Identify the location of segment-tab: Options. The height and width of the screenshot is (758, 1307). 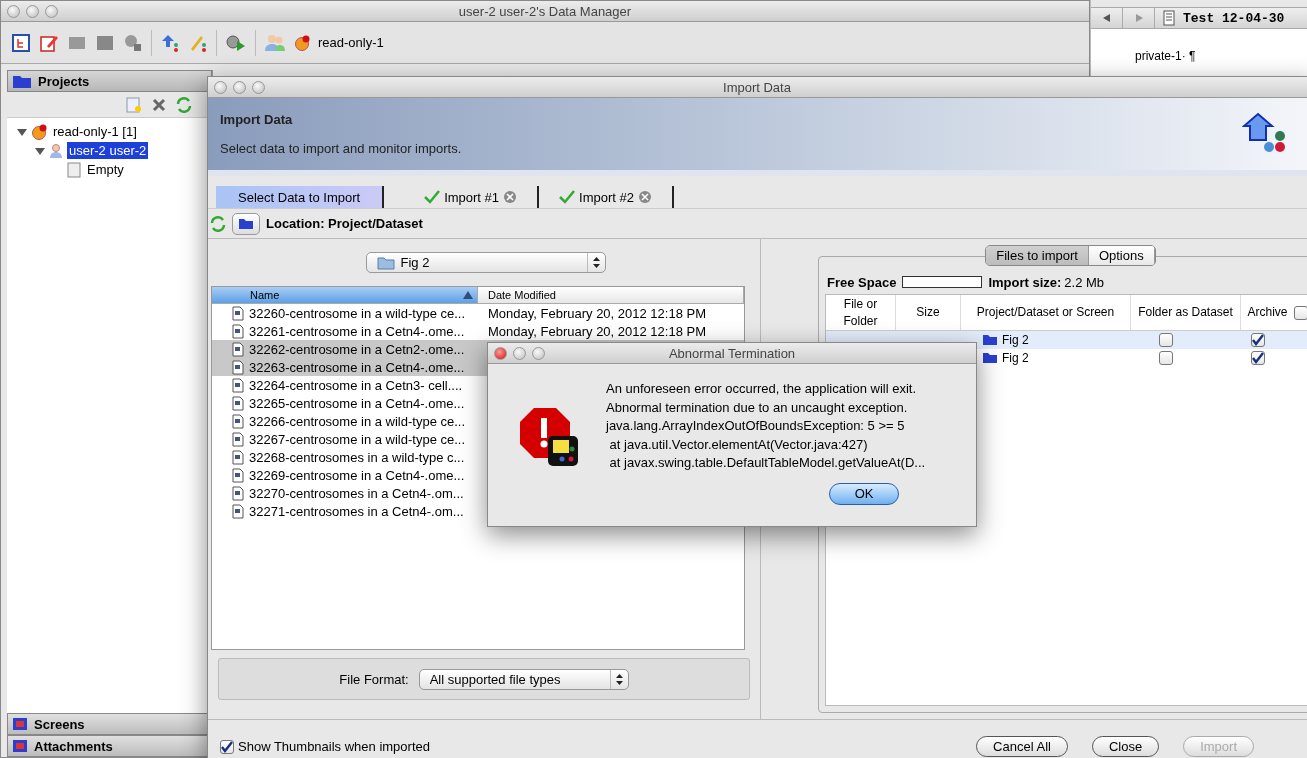
(1121, 255).